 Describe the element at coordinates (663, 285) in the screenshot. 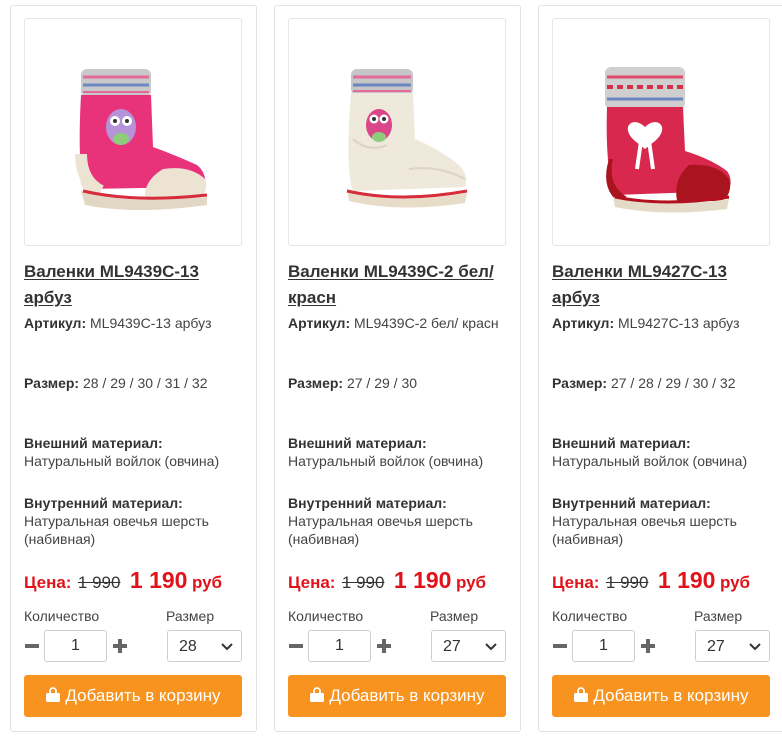

I see `product-title: Валенки ML9427C-13 арбуз` at that location.